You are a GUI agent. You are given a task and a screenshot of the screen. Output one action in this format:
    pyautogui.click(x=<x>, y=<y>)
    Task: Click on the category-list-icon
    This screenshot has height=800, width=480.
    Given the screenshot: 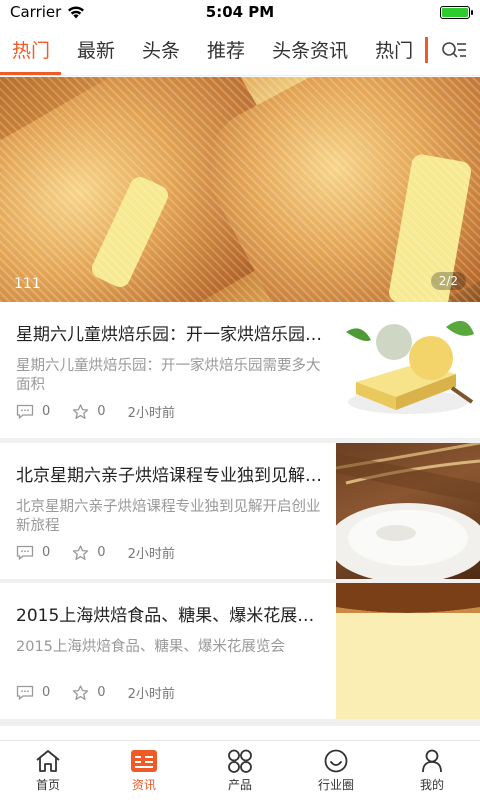 What is the action you would take?
    pyautogui.click(x=454, y=49)
    